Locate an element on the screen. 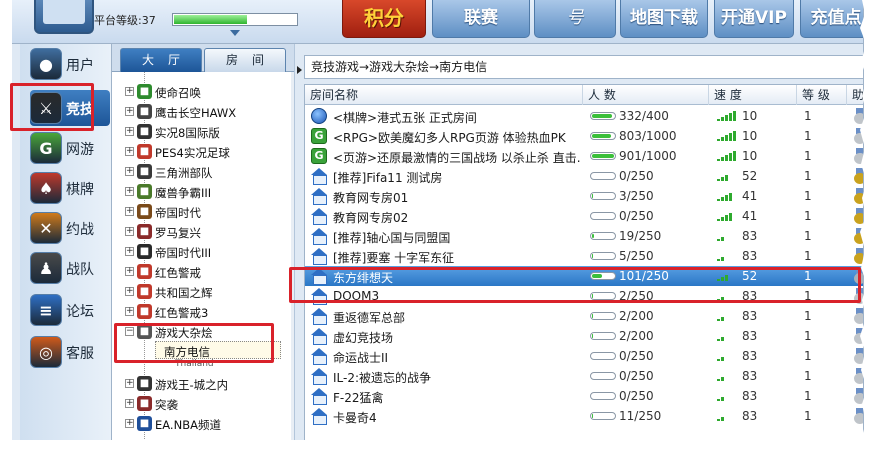 This screenshot has height=461, width=879. tree-item-label: 红色警戒3 is located at coordinates (182, 313).